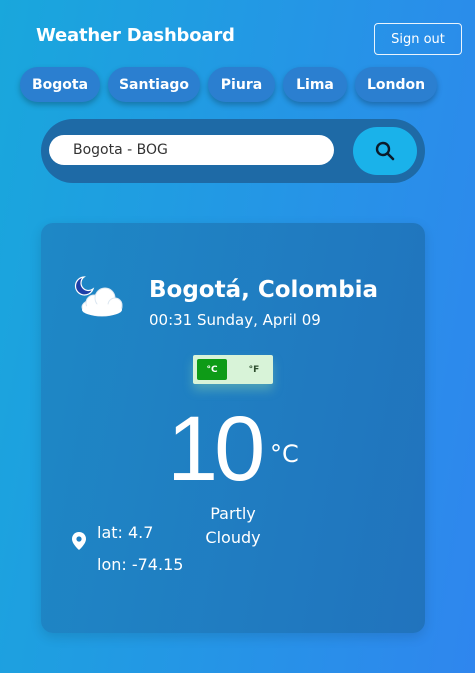  I want to click on temperature-unit: °C, so click(284, 454).